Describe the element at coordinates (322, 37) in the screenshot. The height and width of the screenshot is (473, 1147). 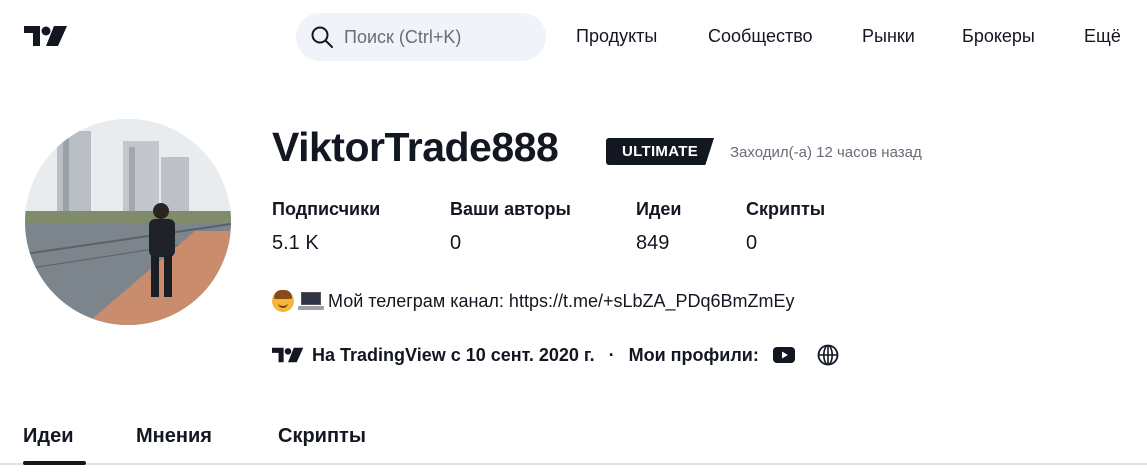
I see `search-icon` at that location.